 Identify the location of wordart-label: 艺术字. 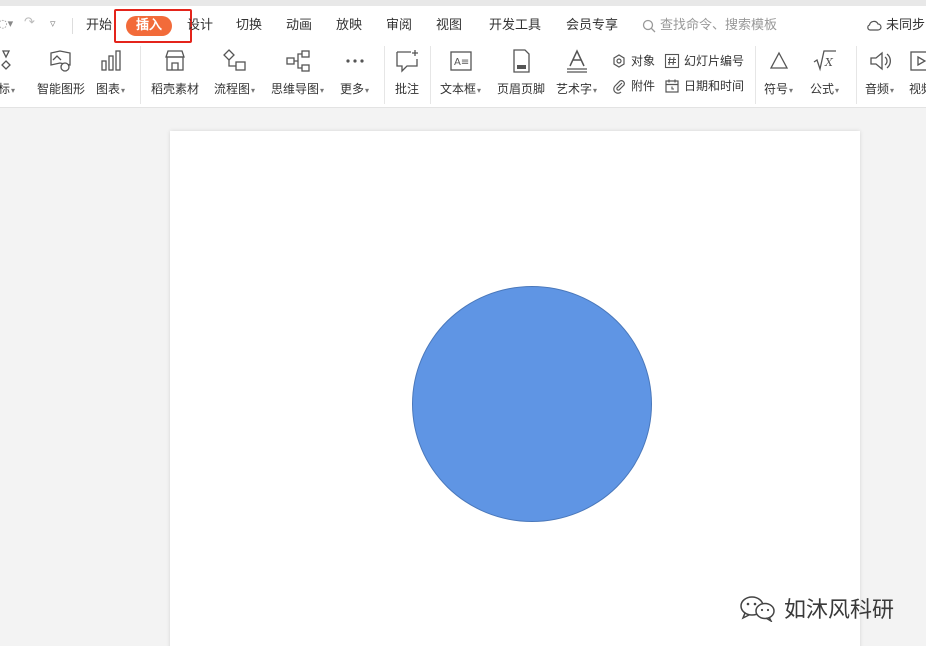
(574, 89).